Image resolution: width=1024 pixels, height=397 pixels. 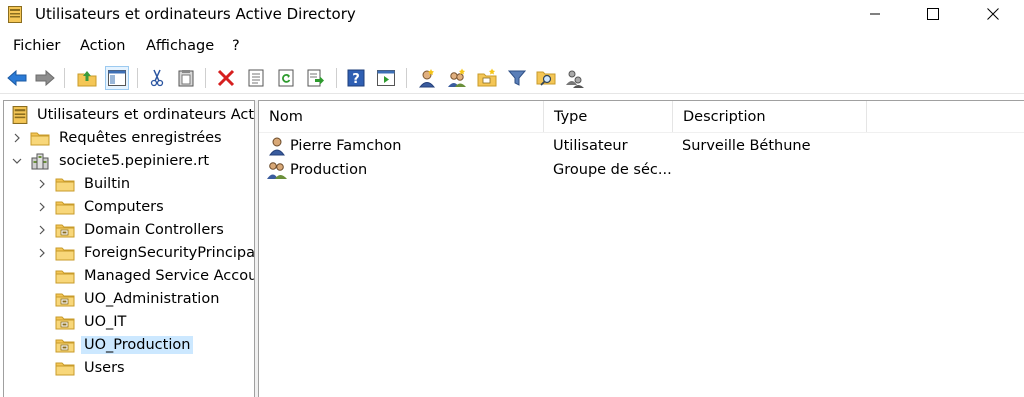 I want to click on add-to-group-icon, so click(x=575, y=79).